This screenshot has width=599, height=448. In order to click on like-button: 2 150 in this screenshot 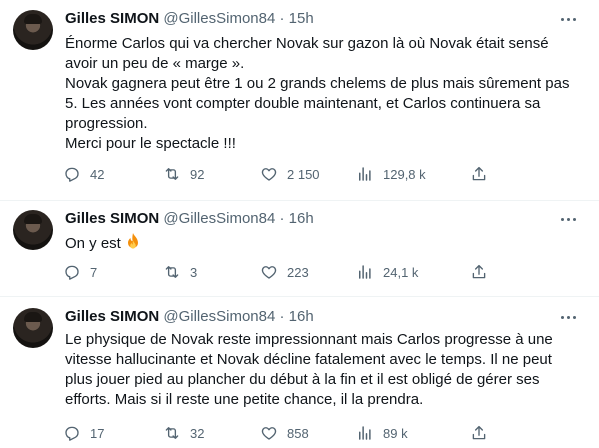, I will do `click(290, 174)`.